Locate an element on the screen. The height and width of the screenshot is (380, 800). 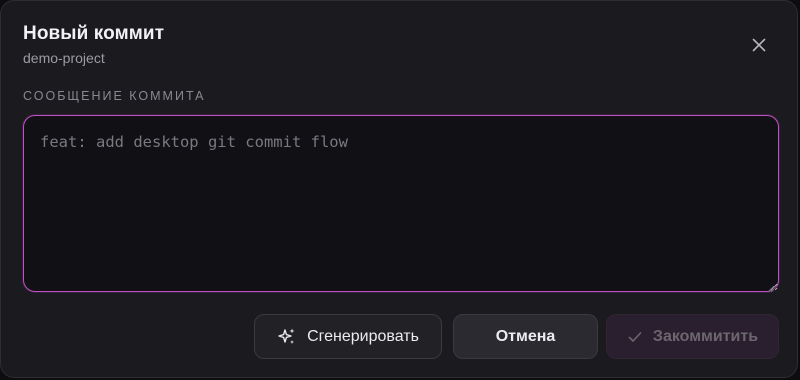
commit-button: Закоммитить is located at coordinates (692, 336).